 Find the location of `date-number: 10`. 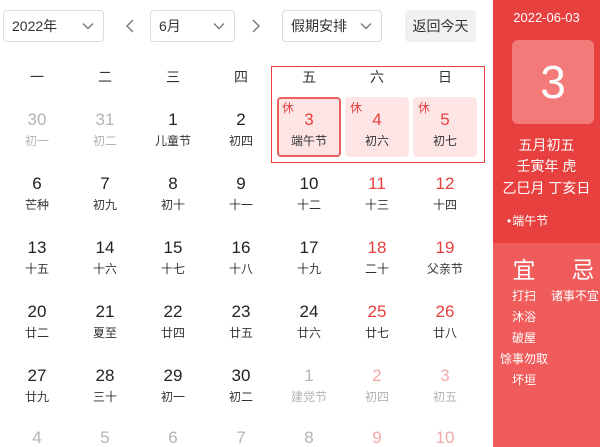

date-number: 10 is located at coordinates (309, 183).